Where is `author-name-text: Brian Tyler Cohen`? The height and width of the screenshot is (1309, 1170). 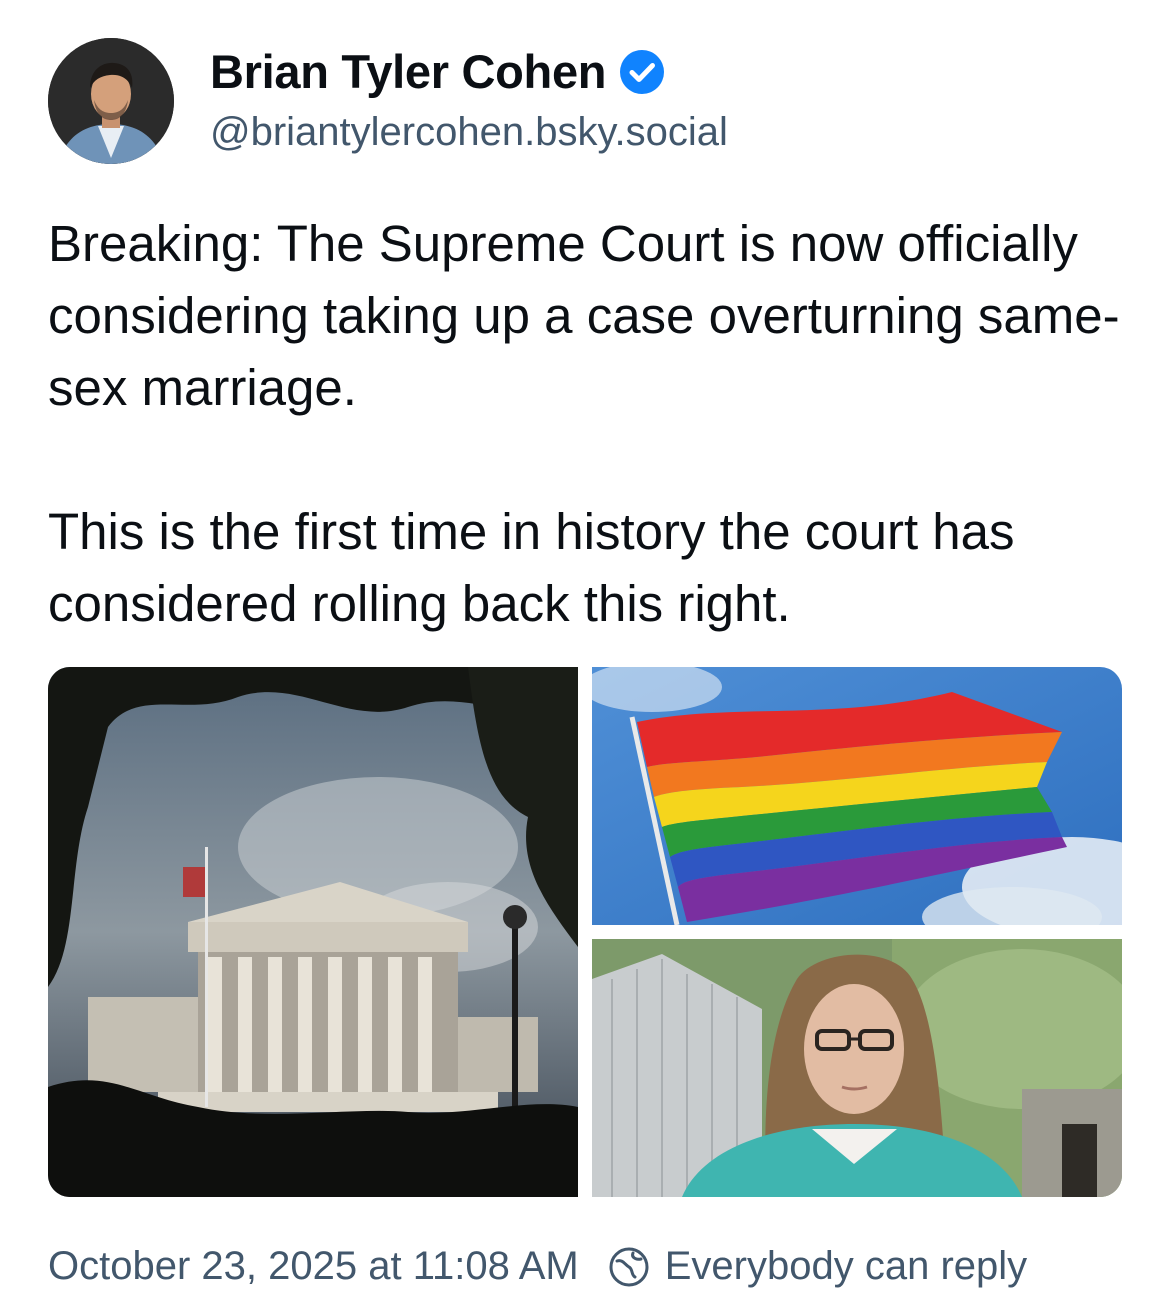 author-name-text: Brian Tyler Cohen is located at coordinates (408, 71).